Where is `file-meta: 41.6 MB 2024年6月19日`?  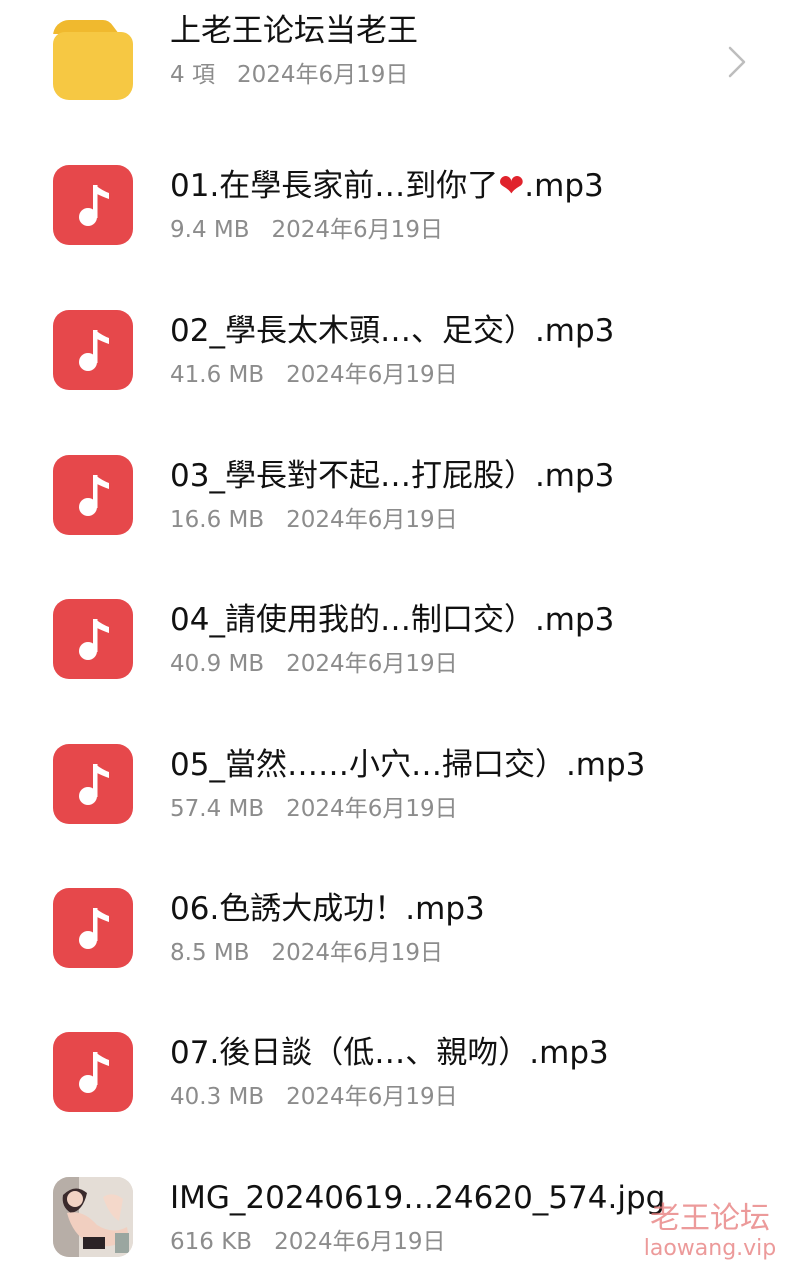 file-meta: 41.6 MB 2024年6月19日 is located at coordinates (314, 375).